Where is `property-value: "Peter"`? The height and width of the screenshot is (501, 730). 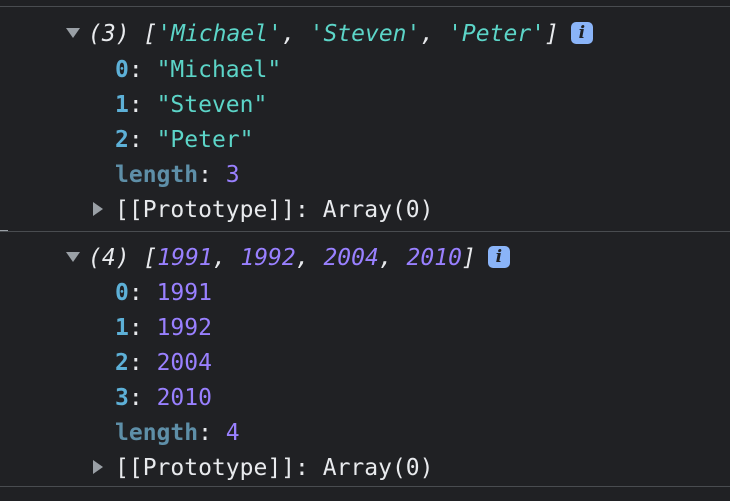 property-value: "Peter" is located at coordinates (205, 140).